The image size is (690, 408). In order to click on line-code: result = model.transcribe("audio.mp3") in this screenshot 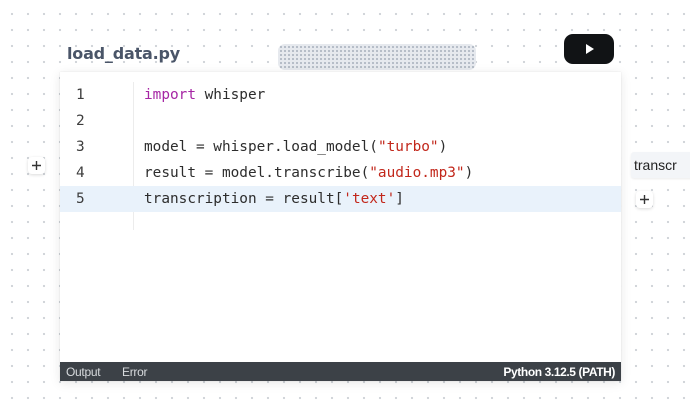, I will do `click(308, 173)`.